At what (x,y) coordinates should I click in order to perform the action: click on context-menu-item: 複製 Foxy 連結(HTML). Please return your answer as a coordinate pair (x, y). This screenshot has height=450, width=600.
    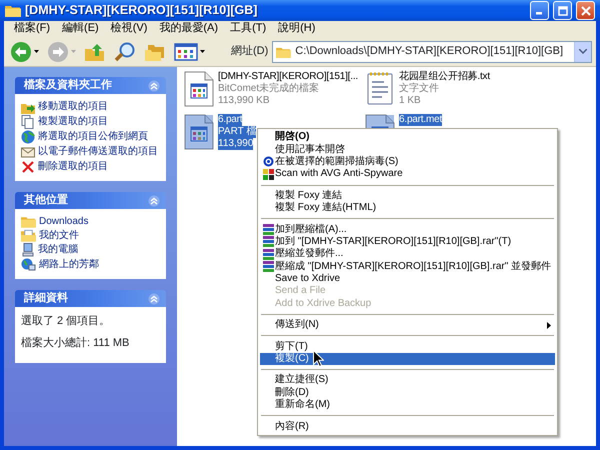
    Looking at the image, I should click on (408, 208).